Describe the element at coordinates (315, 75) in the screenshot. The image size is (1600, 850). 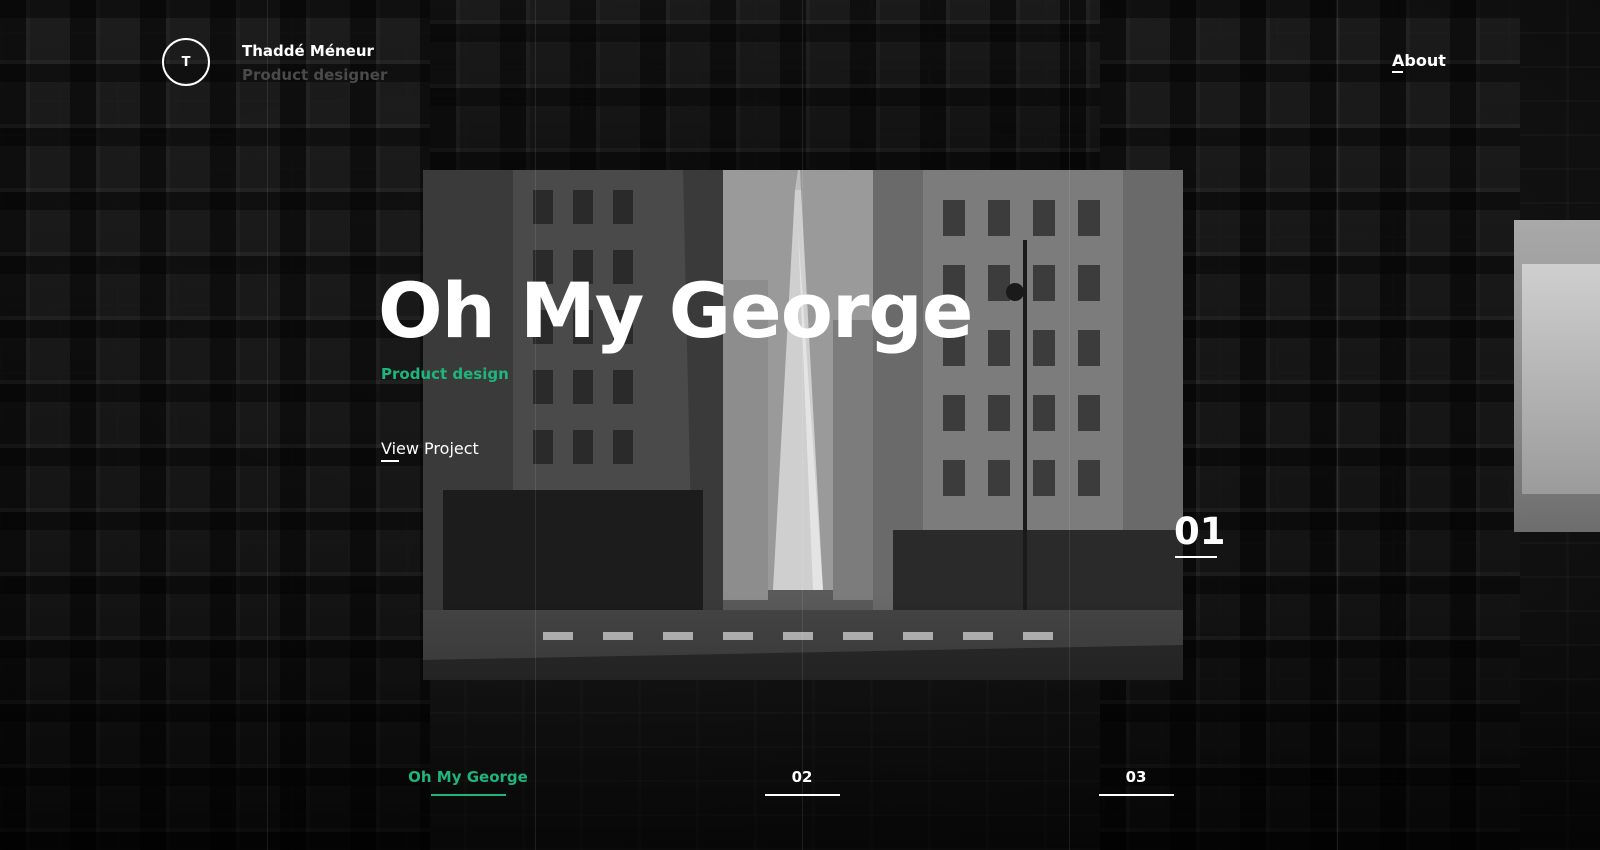
I see `designer-role: Product designer` at that location.